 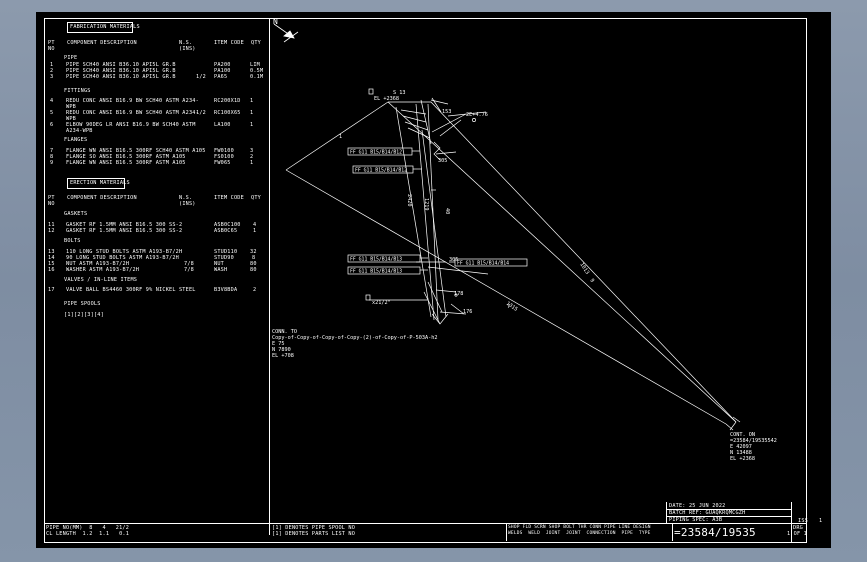 What do you see at coordinates (376, 272) in the screenshot?
I see `iso-flag-4: FF G11 B15/B14/B13` at bounding box center [376, 272].